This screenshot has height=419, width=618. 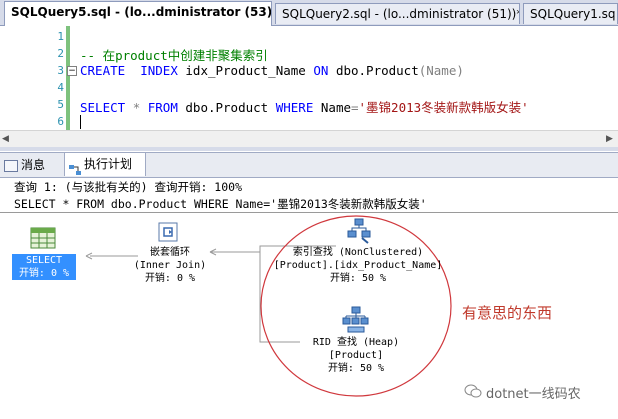 I want to click on select-label: SELECT, so click(x=44, y=260).